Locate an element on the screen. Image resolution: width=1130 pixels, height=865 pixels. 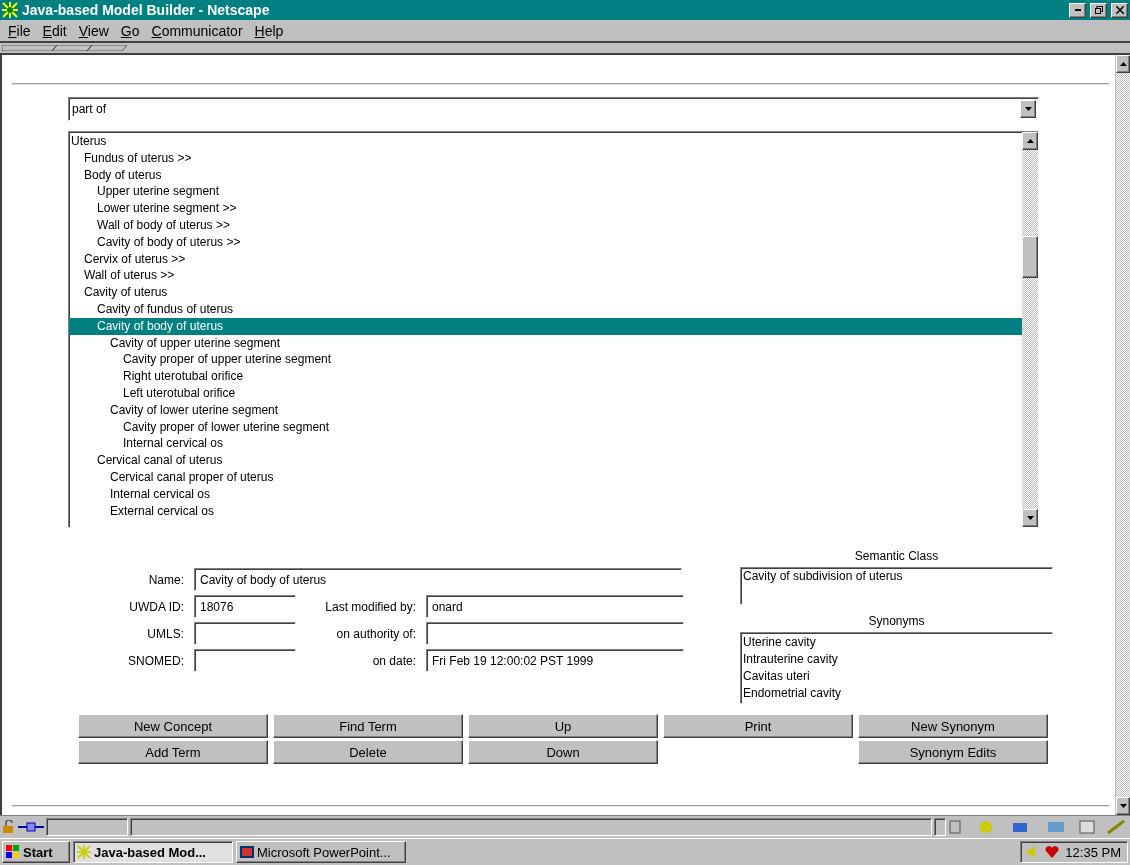
action-button: New Concept is located at coordinates (173, 726).